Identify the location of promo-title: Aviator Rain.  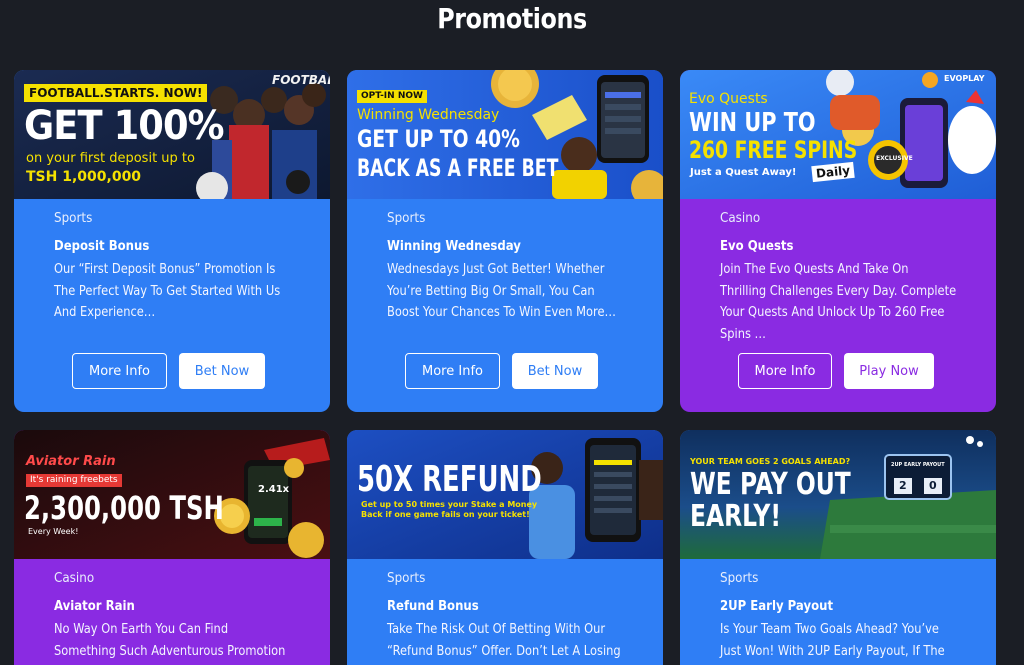
(94, 606).